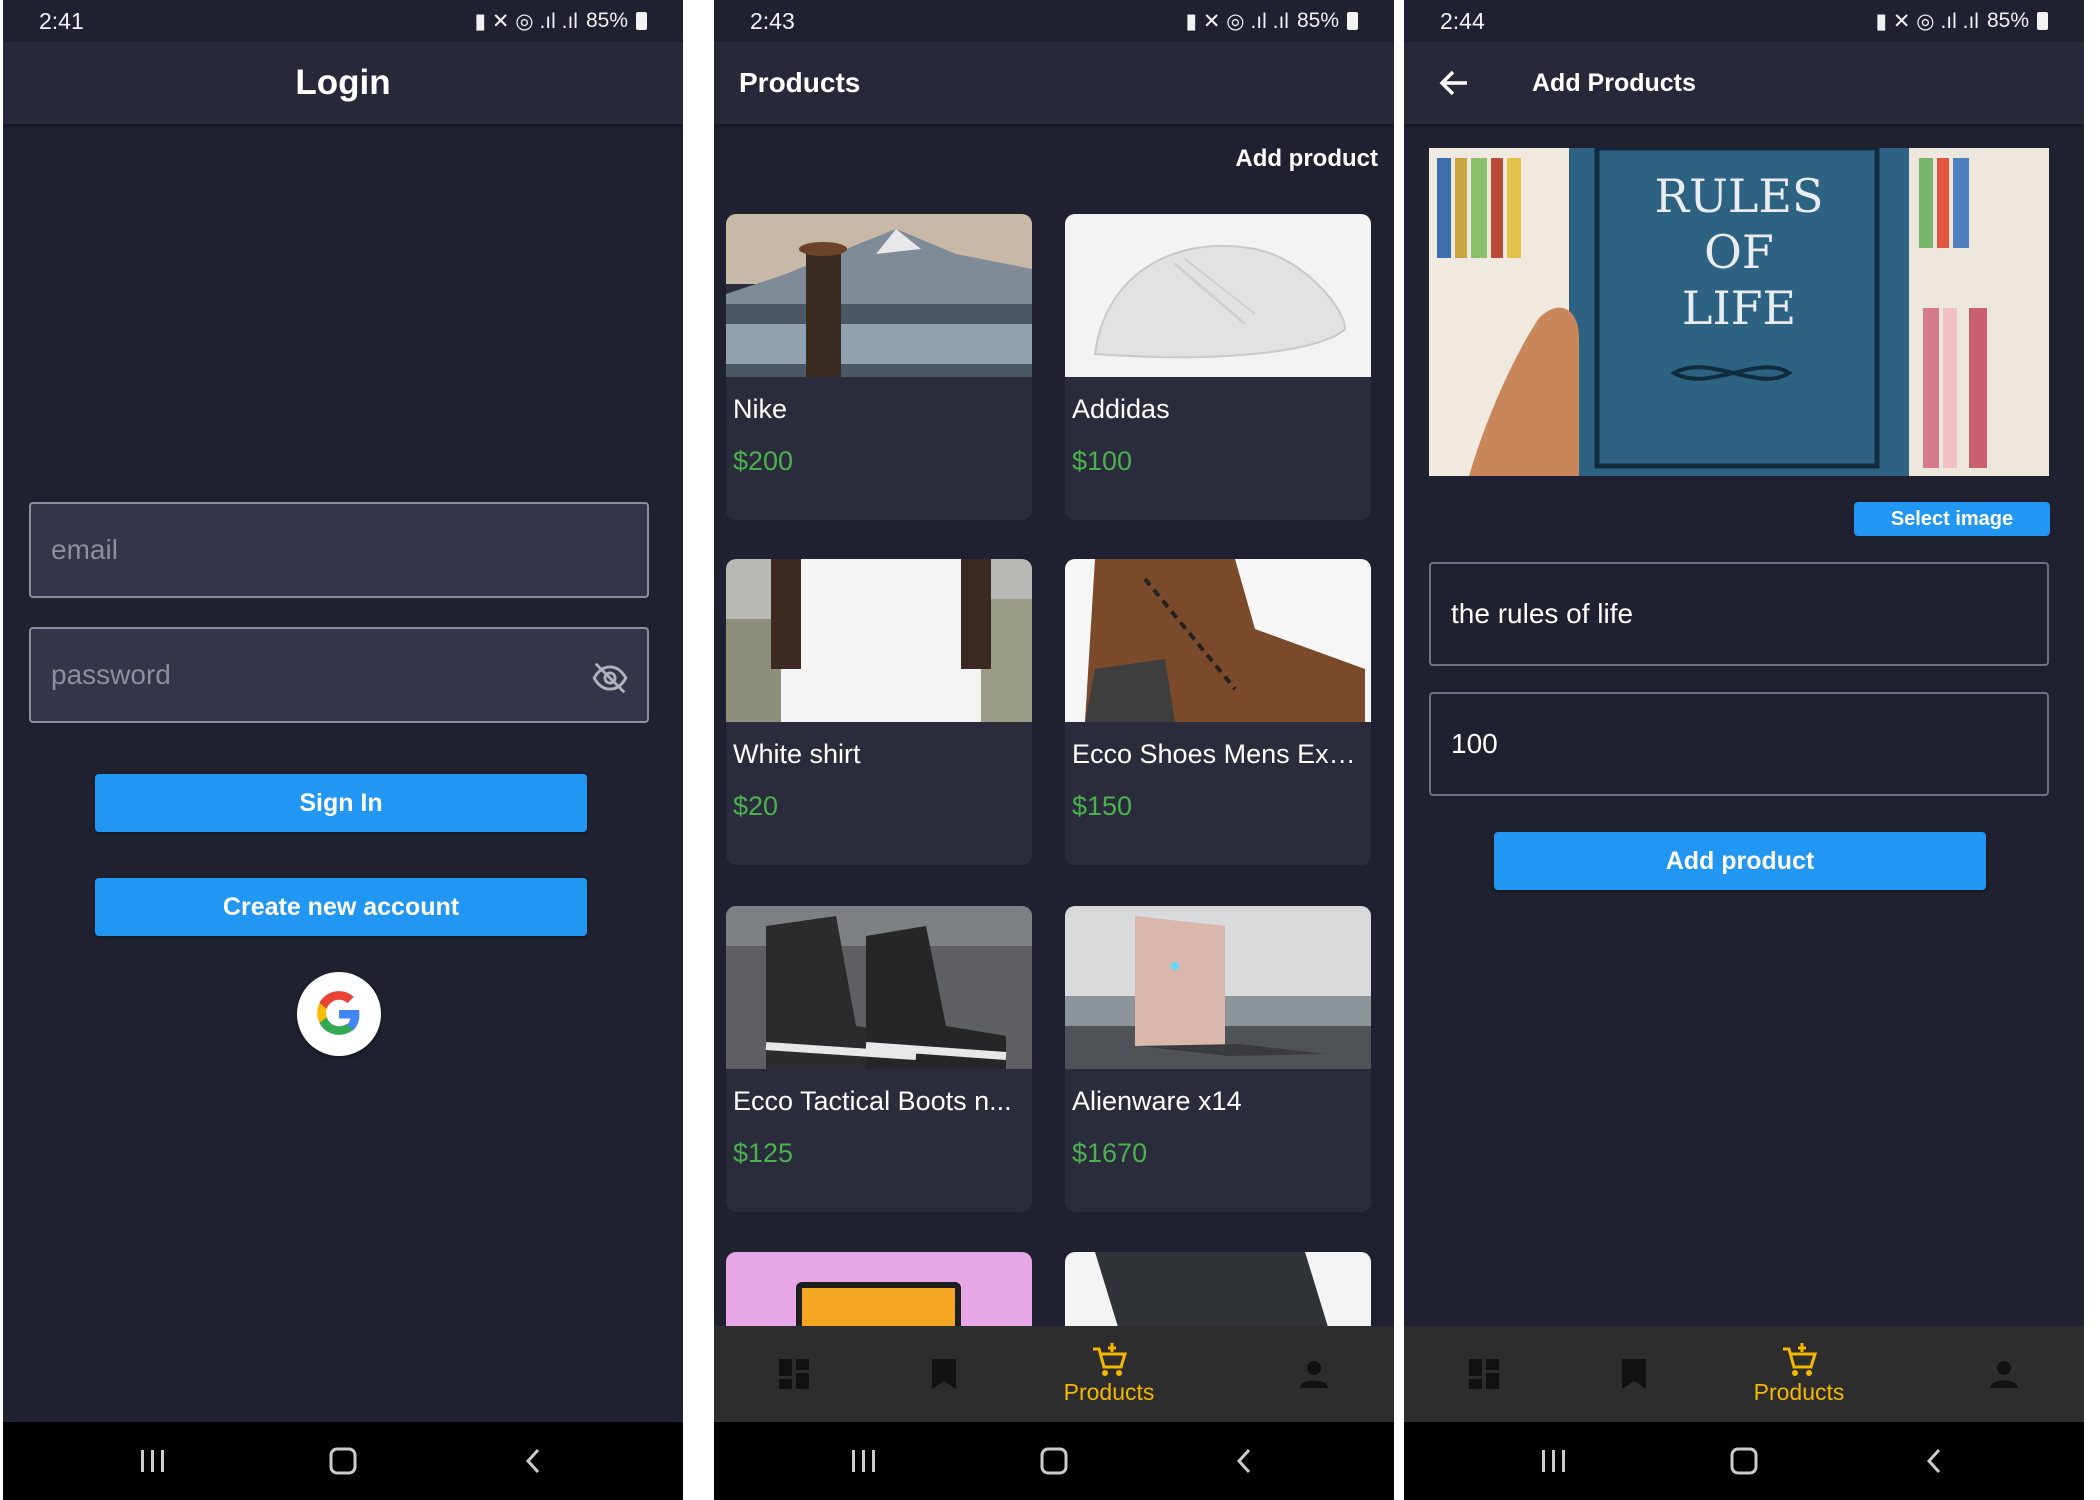 The height and width of the screenshot is (1500, 2100). I want to click on book-title-line: LIFE, so click(1739, 308).